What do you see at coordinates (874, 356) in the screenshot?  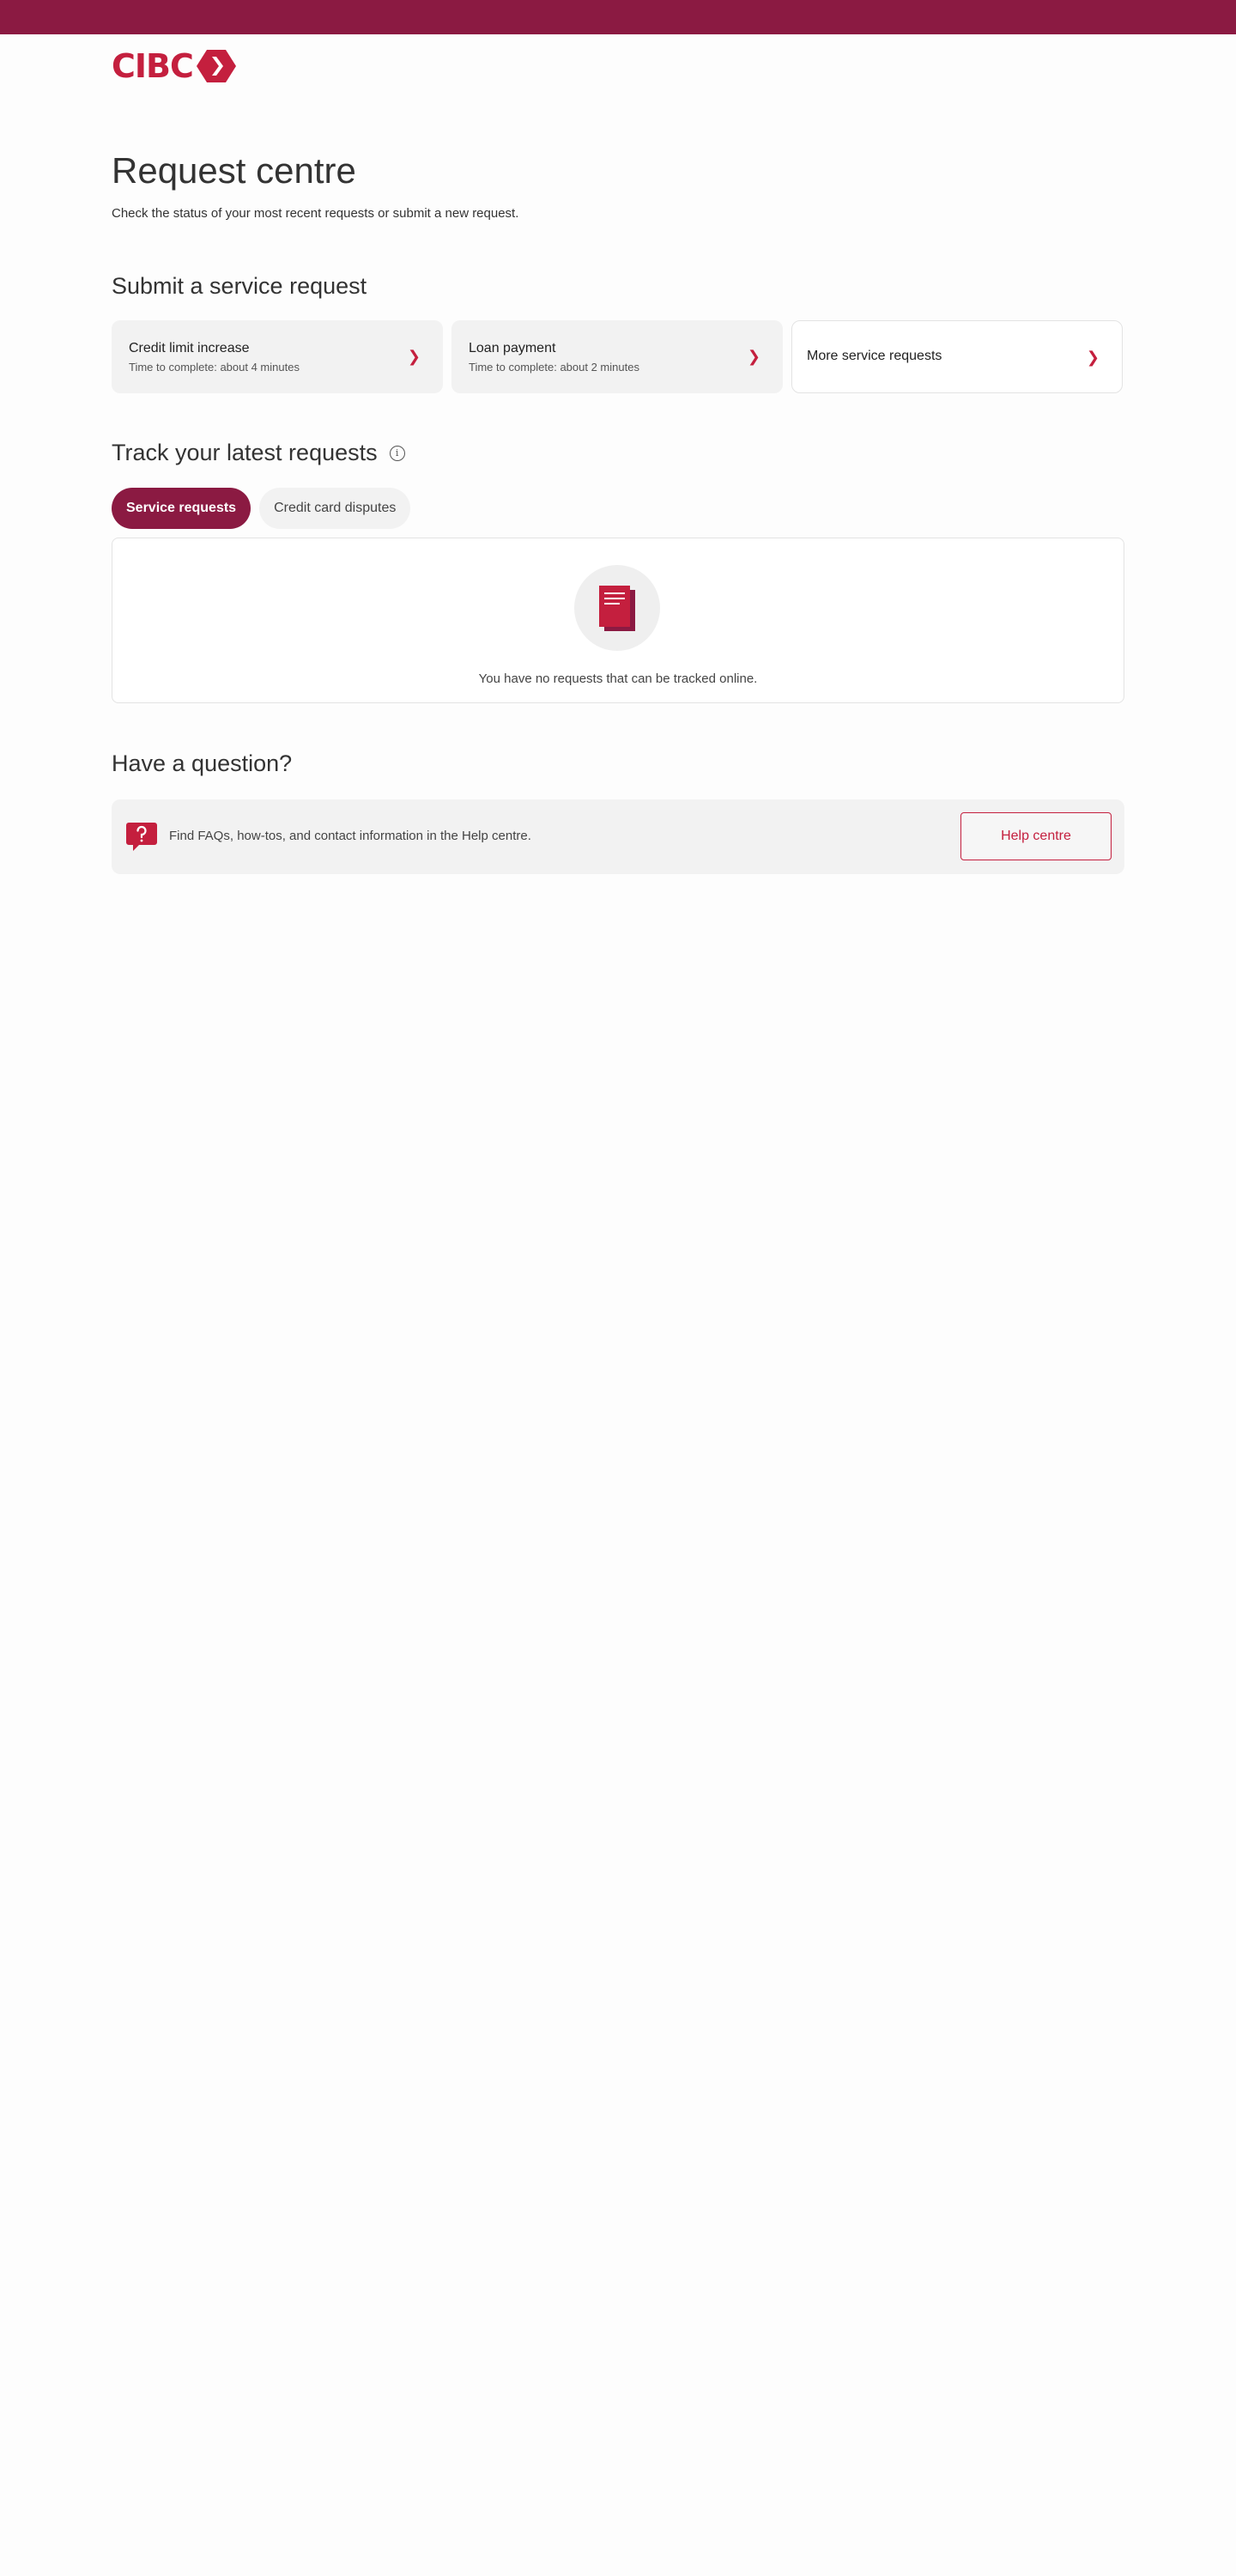 I see `card-title: More service requests` at bounding box center [874, 356].